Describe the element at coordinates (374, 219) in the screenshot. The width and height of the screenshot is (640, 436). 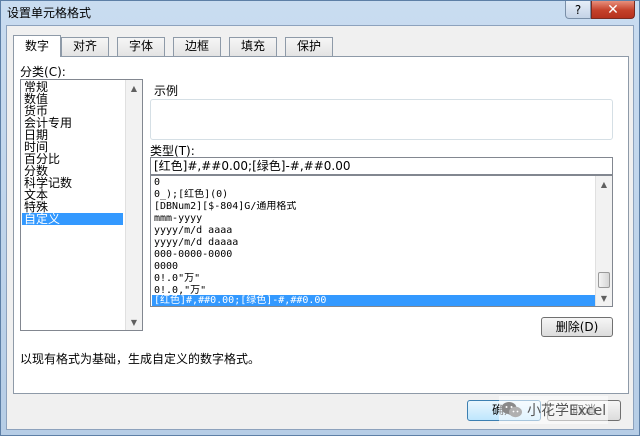
I see `format-item: mmm-yyyy` at that location.